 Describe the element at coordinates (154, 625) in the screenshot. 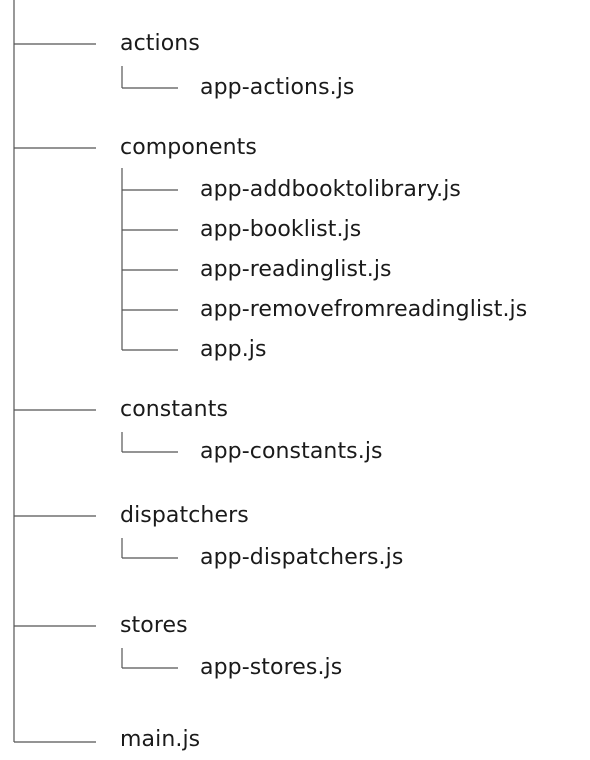

I see `folder-stores: stores` at that location.